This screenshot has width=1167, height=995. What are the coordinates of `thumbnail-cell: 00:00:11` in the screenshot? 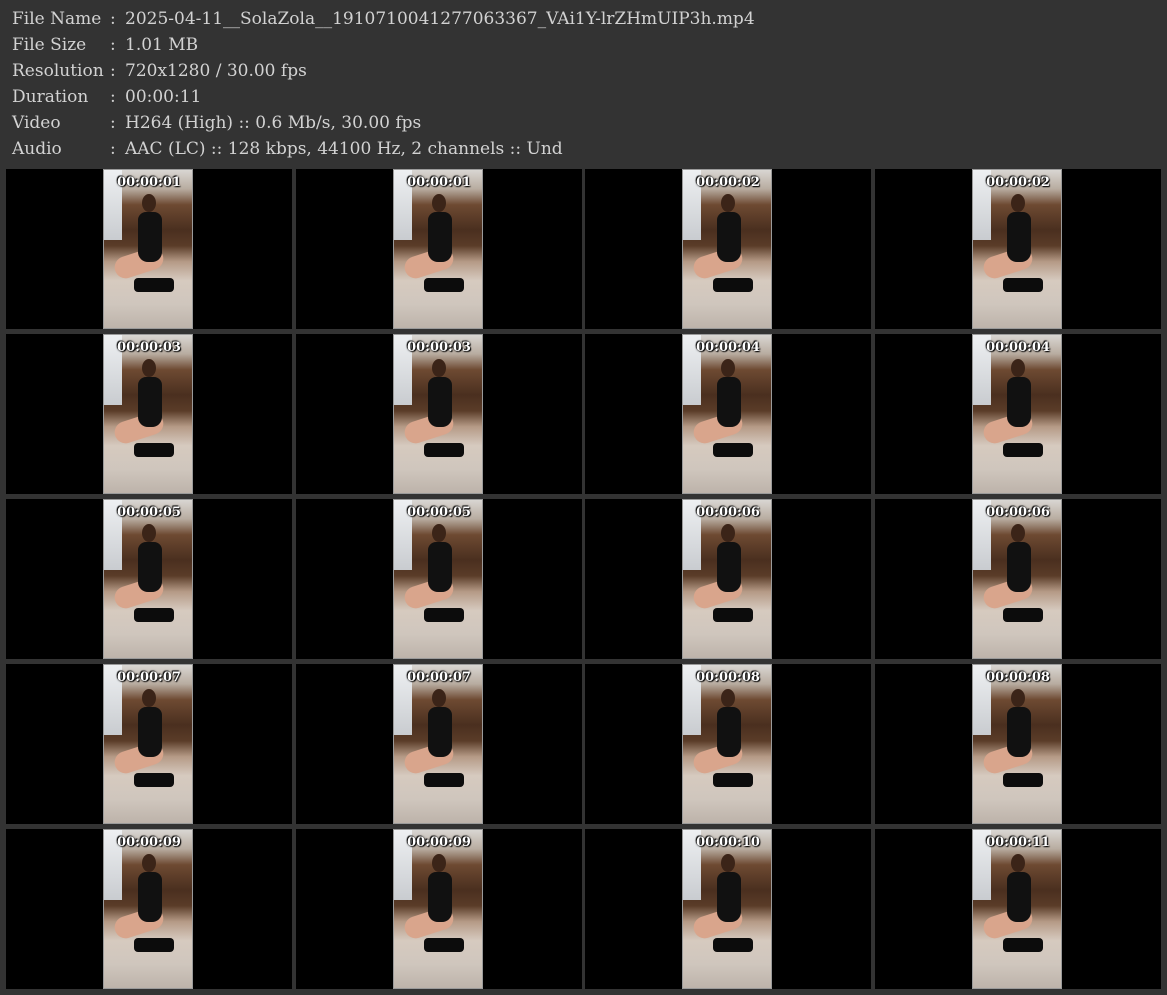 It's located at (1018, 909).